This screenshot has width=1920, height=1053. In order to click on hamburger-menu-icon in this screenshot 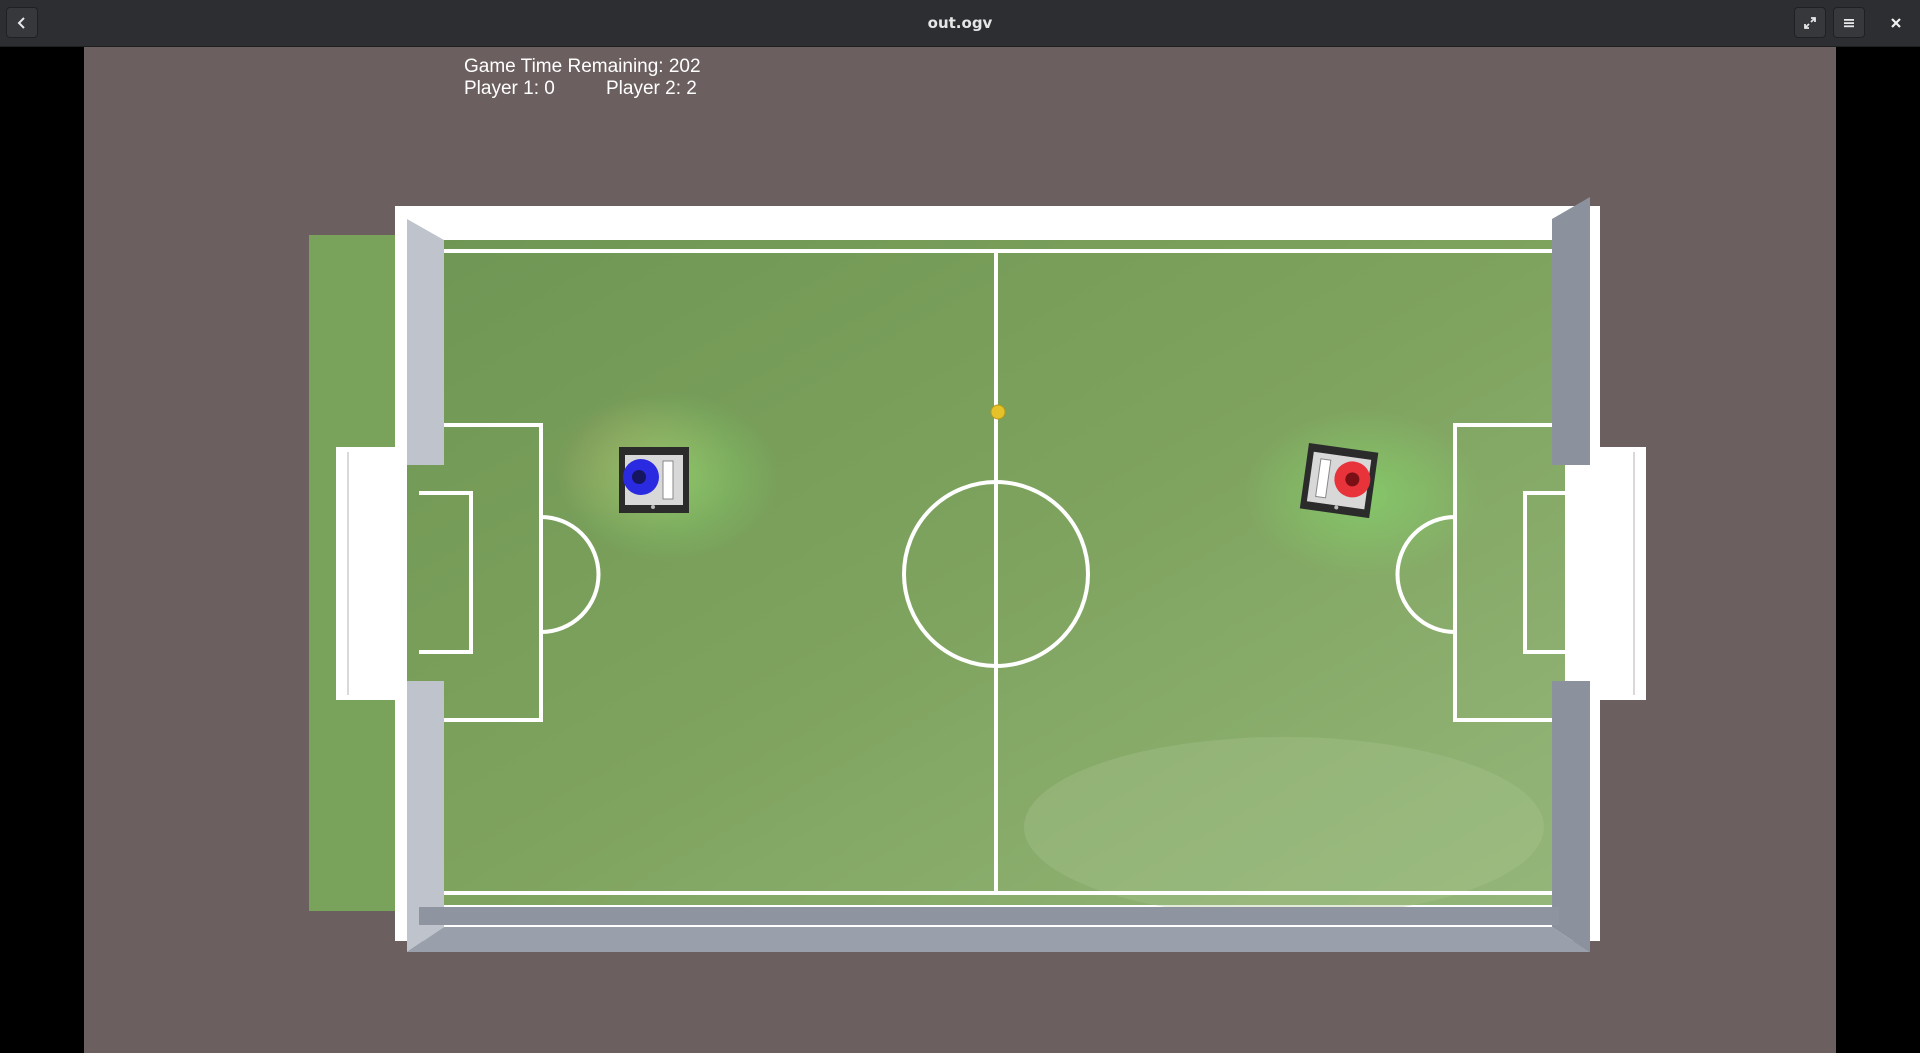, I will do `click(1849, 22)`.